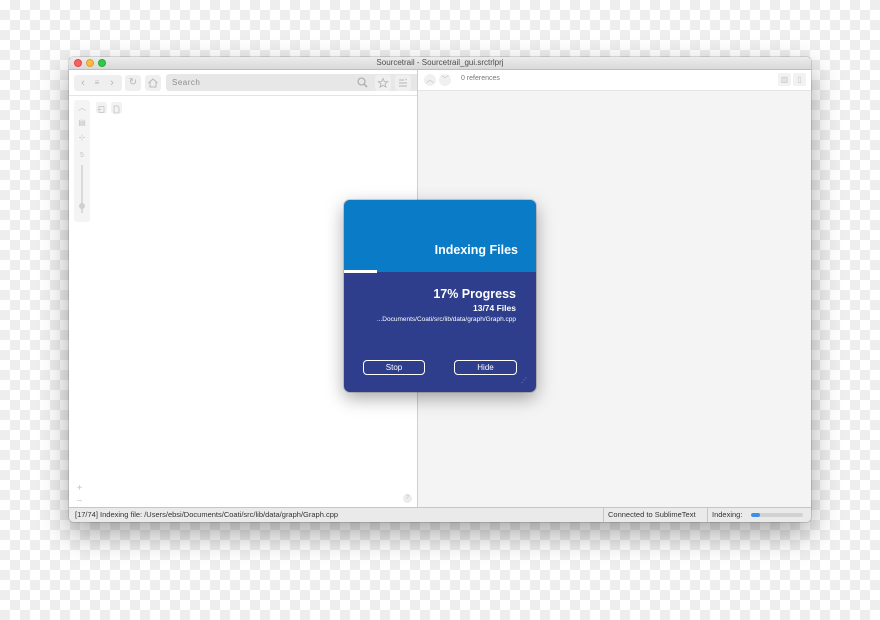  I want to click on ide-connection-label: Connected to SublimeText, so click(652, 514).